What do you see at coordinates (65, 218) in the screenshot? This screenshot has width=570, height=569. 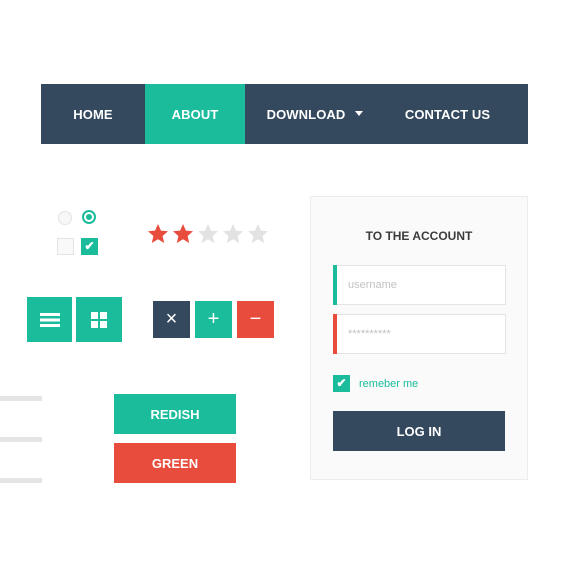 I see `radio-unchecked` at bounding box center [65, 218].